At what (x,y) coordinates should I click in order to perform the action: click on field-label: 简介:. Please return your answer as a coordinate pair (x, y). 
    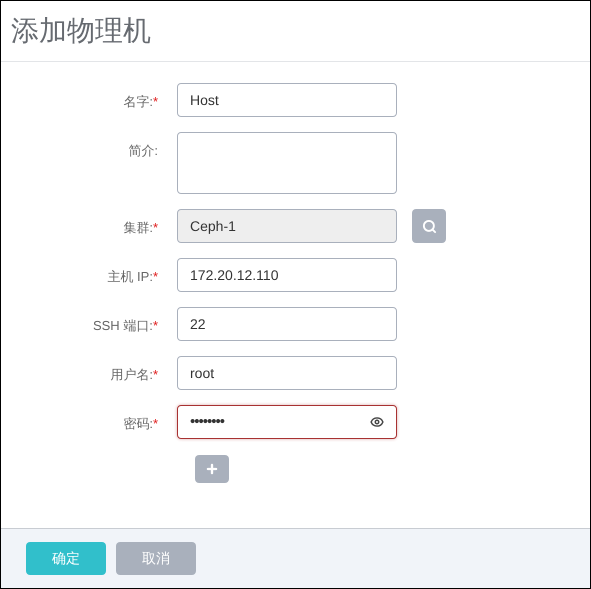
    Looking at the image, I should click on (143, 150).